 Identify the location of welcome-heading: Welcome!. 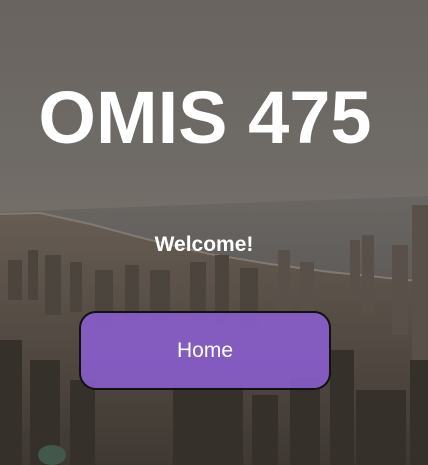
(204, 244).